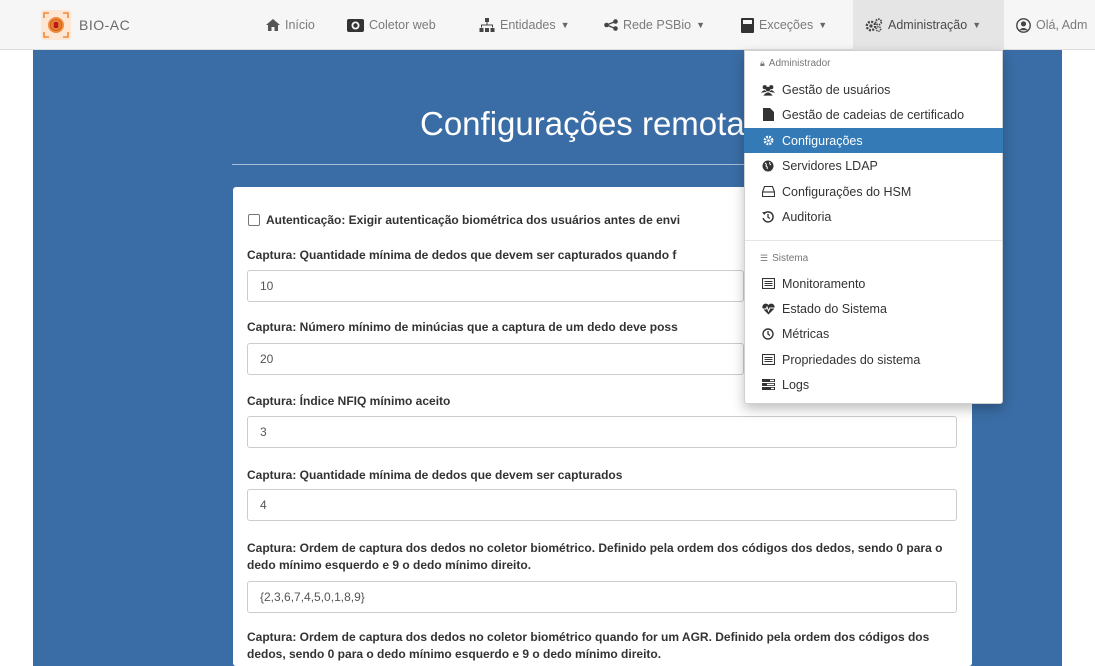 This screenshot has height=666, width=1095. I want to click on dropdown-header-admin-label: Administrador, so click(799, 63).